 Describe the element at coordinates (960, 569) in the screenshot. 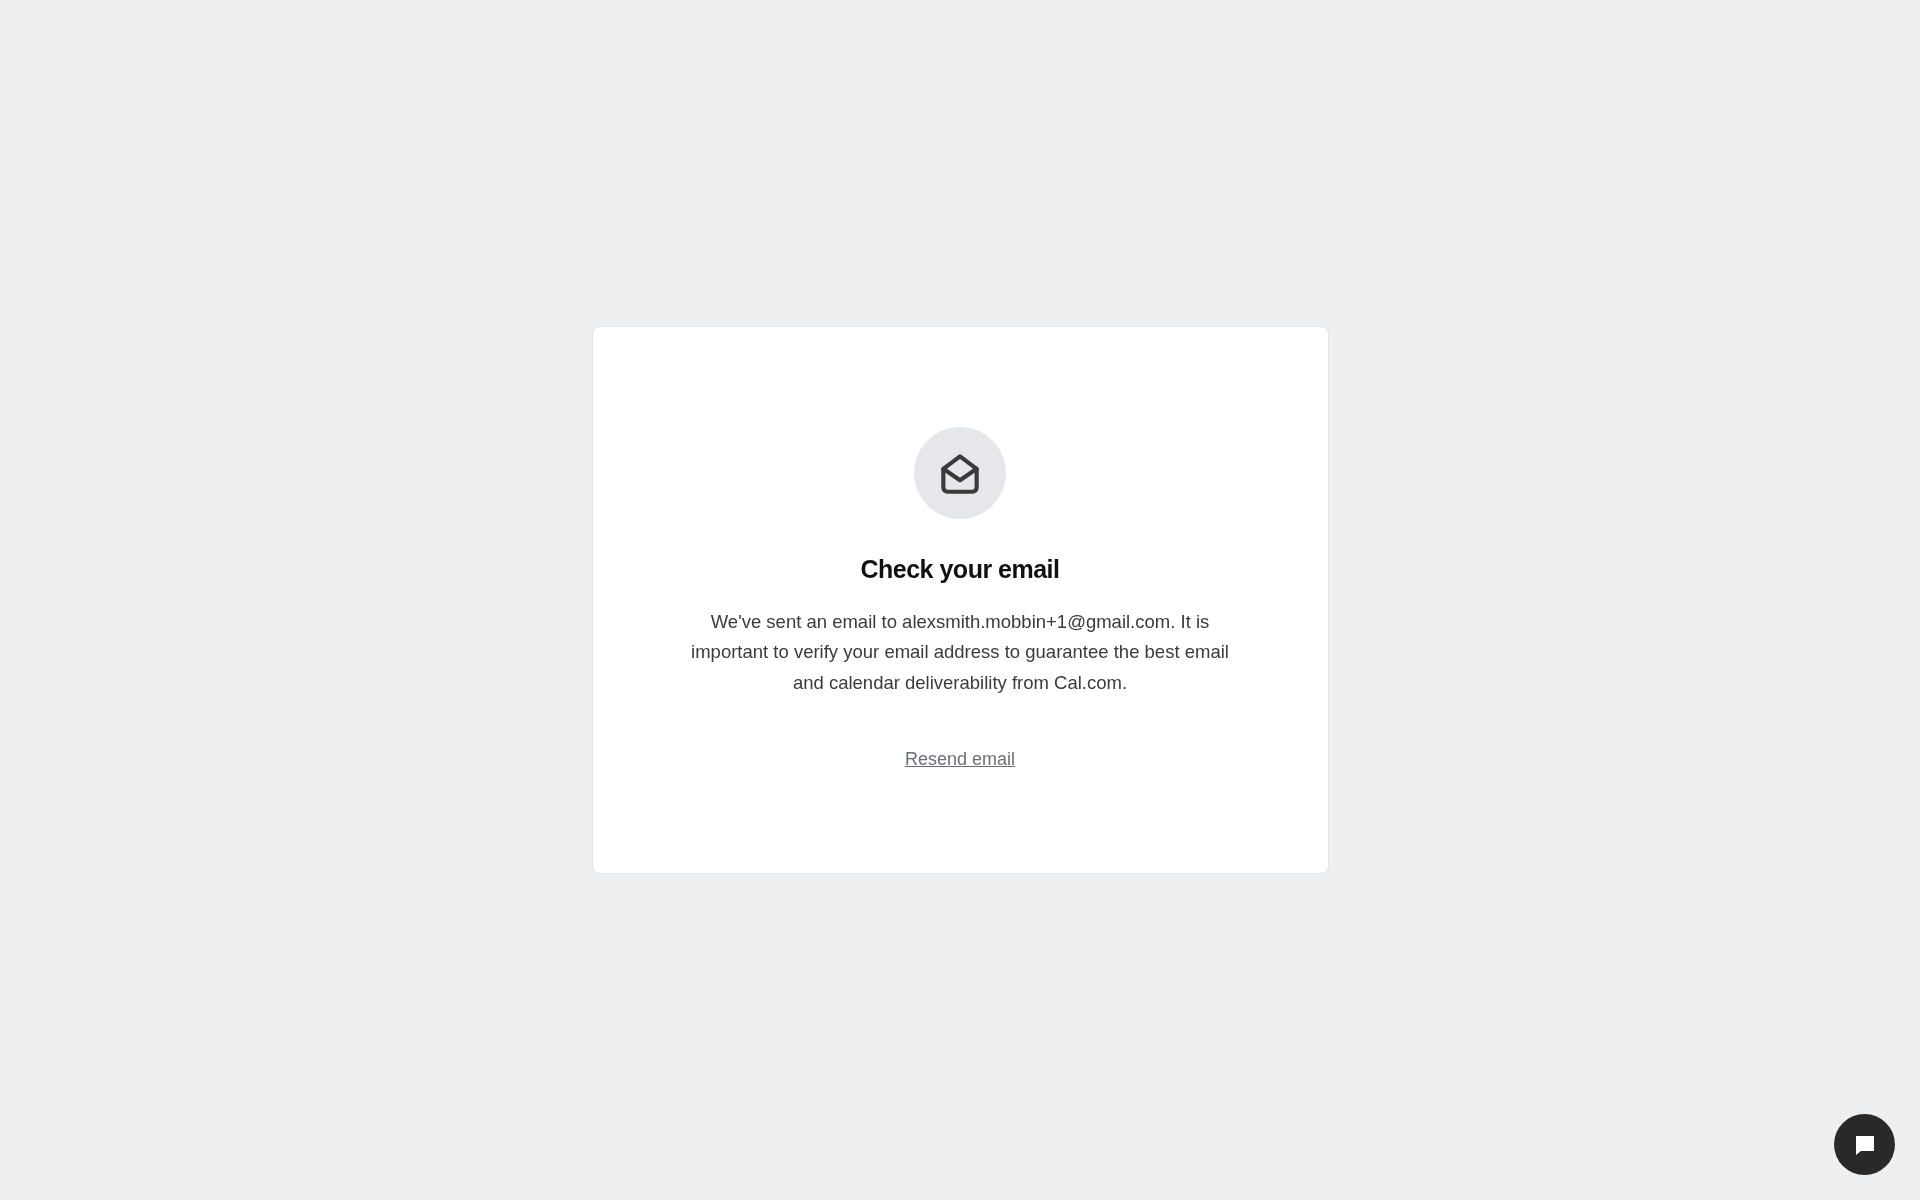

I see `heading: Check your email` at that location.